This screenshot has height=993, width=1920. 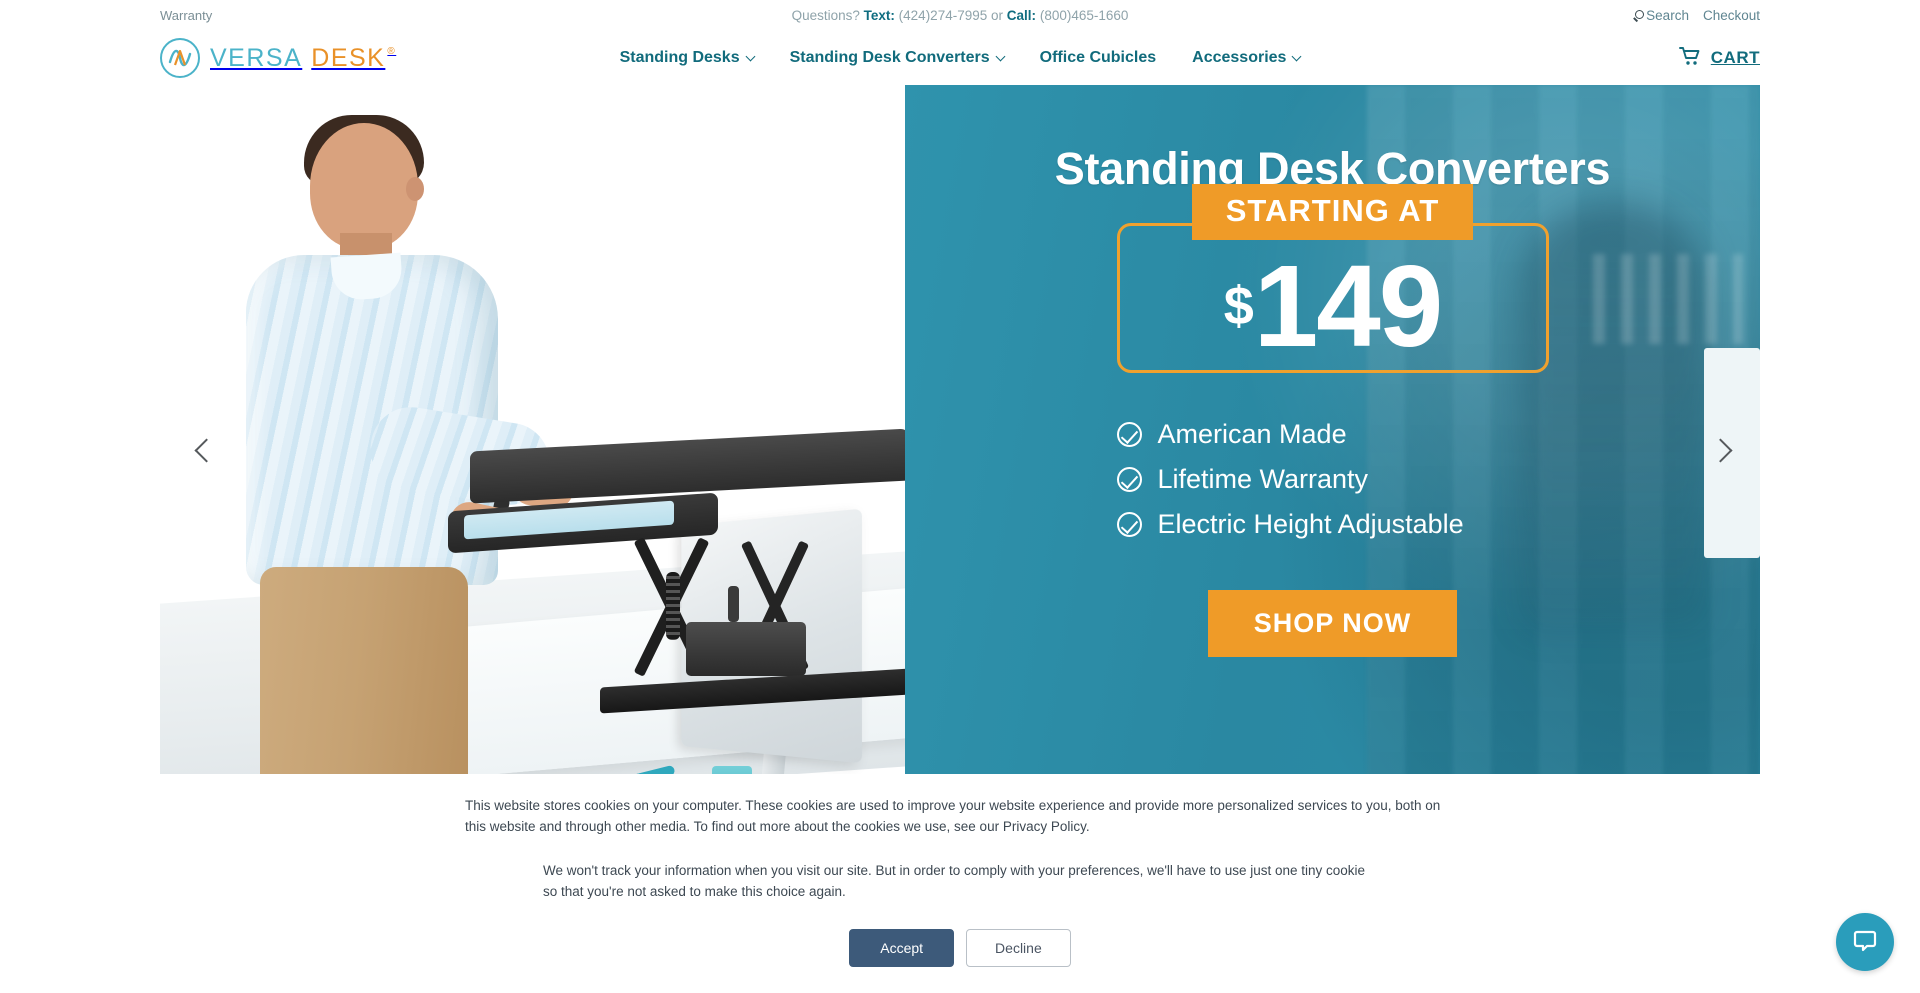 I want to click on price-value: $ 149, so click(x=1333, y=306).